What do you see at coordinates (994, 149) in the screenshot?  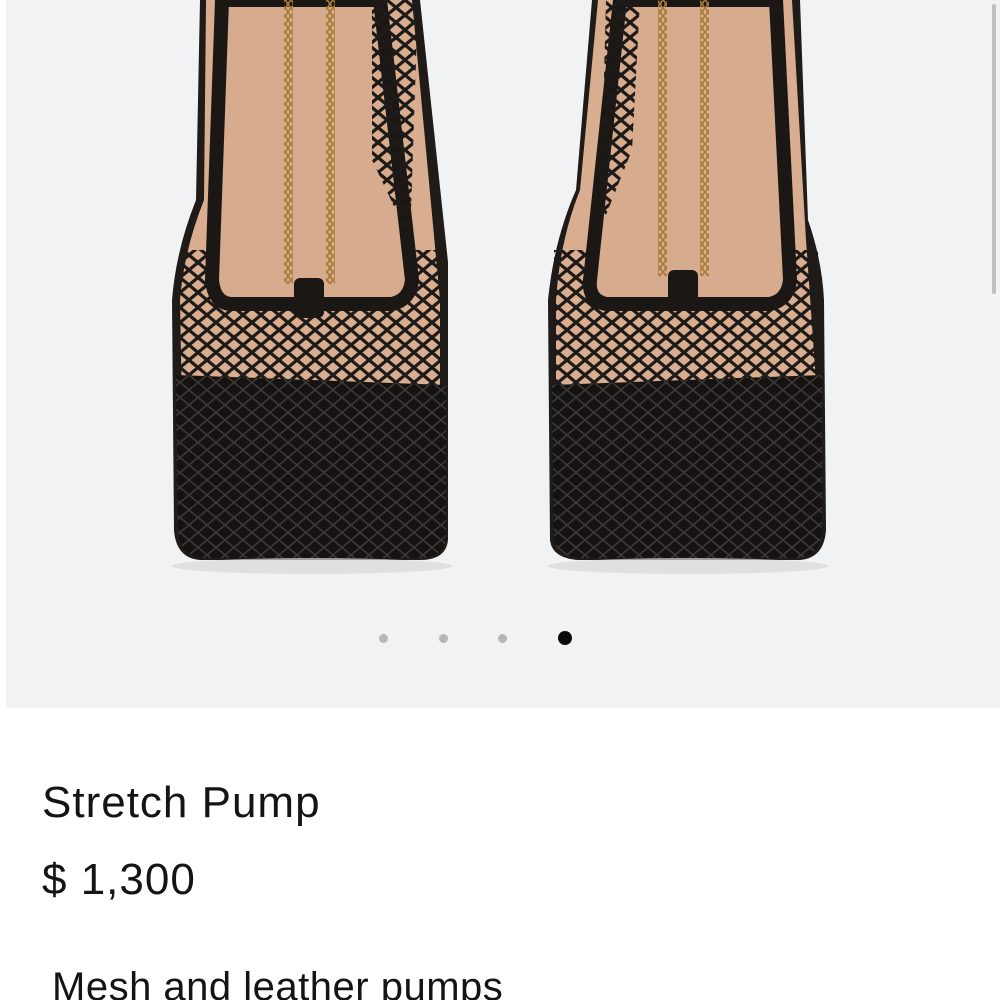 I see `scrollbar-thumb` at bounding box center [994, 149].